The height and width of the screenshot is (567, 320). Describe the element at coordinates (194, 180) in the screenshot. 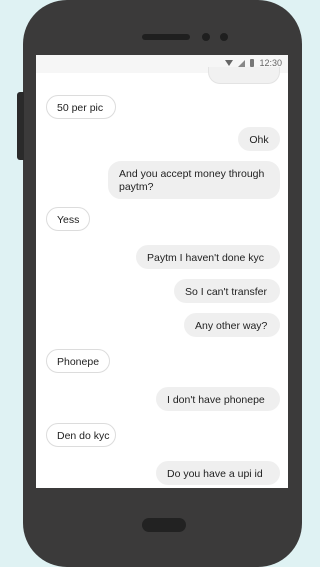

I see `message-bubble-sent: And you accept money through paytm?` at that location.